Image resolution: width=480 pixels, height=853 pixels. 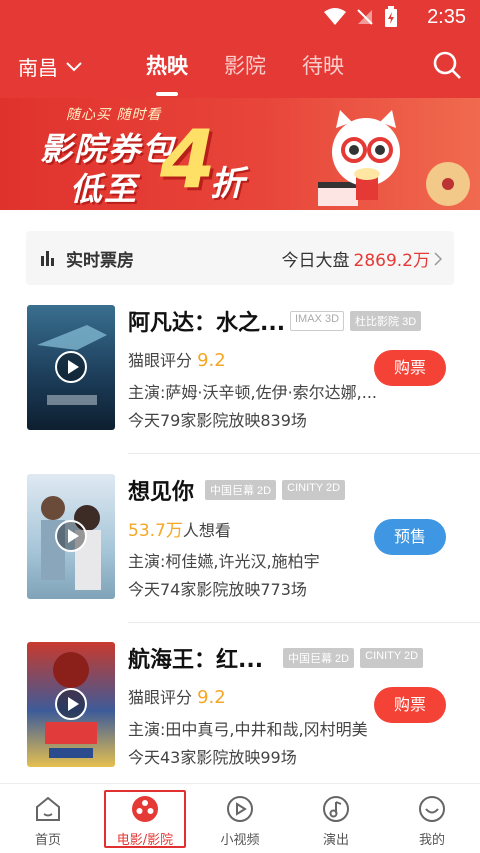 I want to click on battery-charging-icon, so click(x=391, y=16).